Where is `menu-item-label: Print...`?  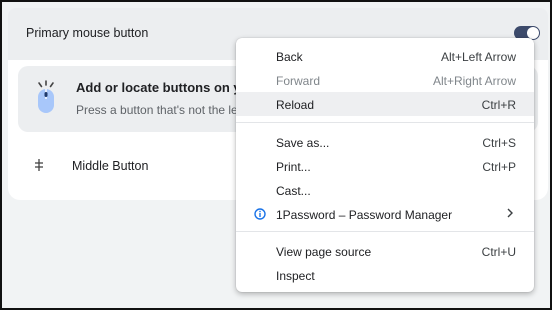 menu-item-label: Print... is located at coordinates (293, 167).